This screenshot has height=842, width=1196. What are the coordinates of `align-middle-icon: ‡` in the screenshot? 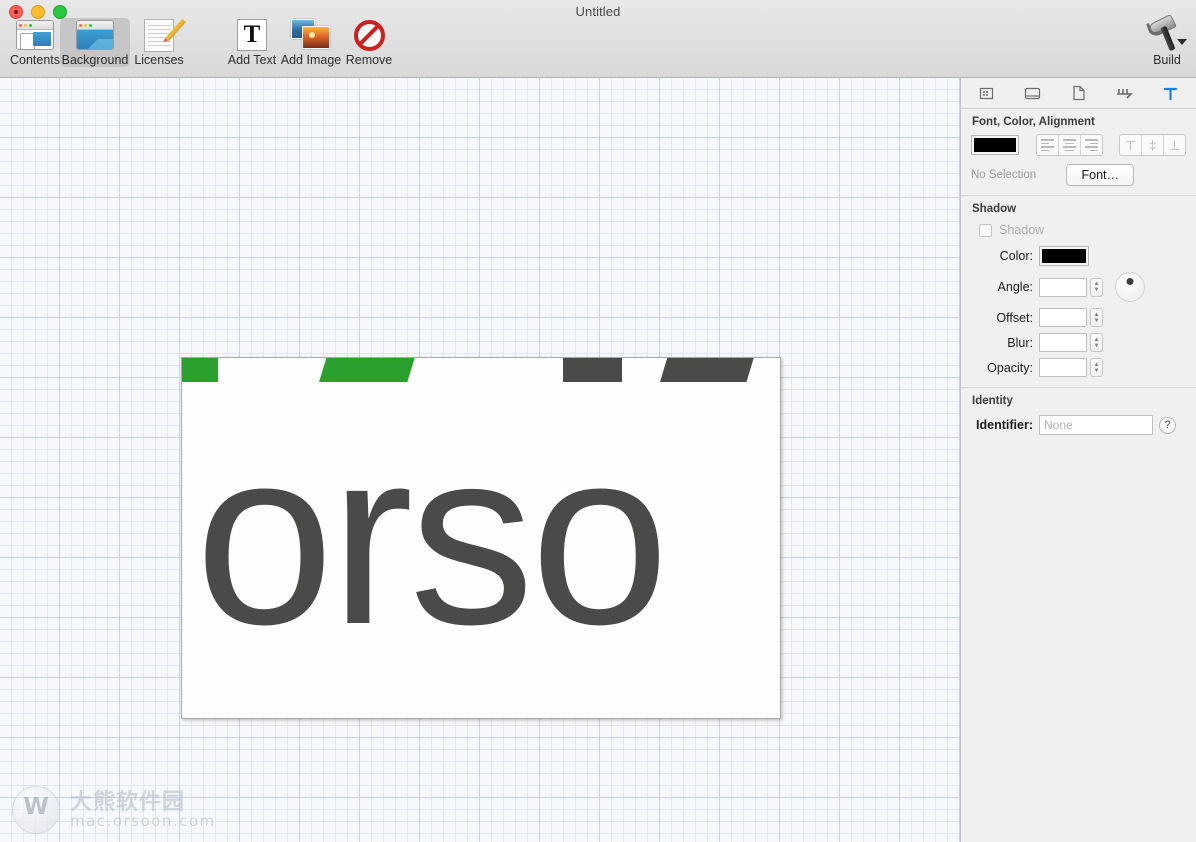 It's located at (1153, 145).